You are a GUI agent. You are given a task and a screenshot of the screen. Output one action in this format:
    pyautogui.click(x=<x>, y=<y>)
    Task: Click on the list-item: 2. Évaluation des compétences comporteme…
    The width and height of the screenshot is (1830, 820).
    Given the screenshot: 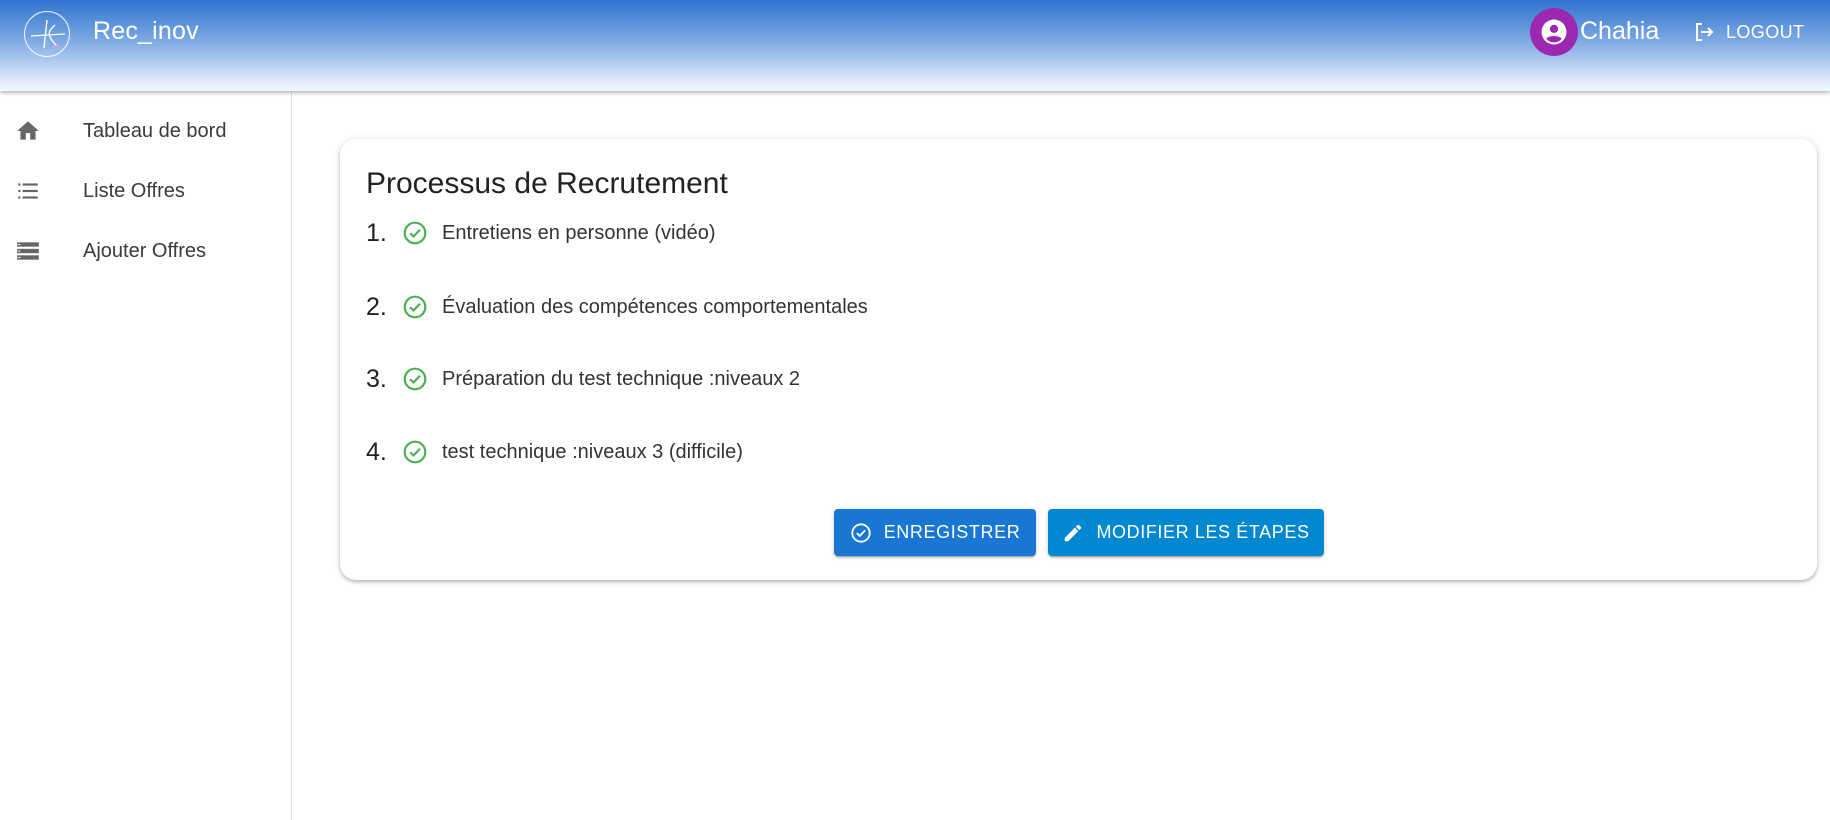 What is the action you would take?
    pyautogui.click(x=617, y=307)
    